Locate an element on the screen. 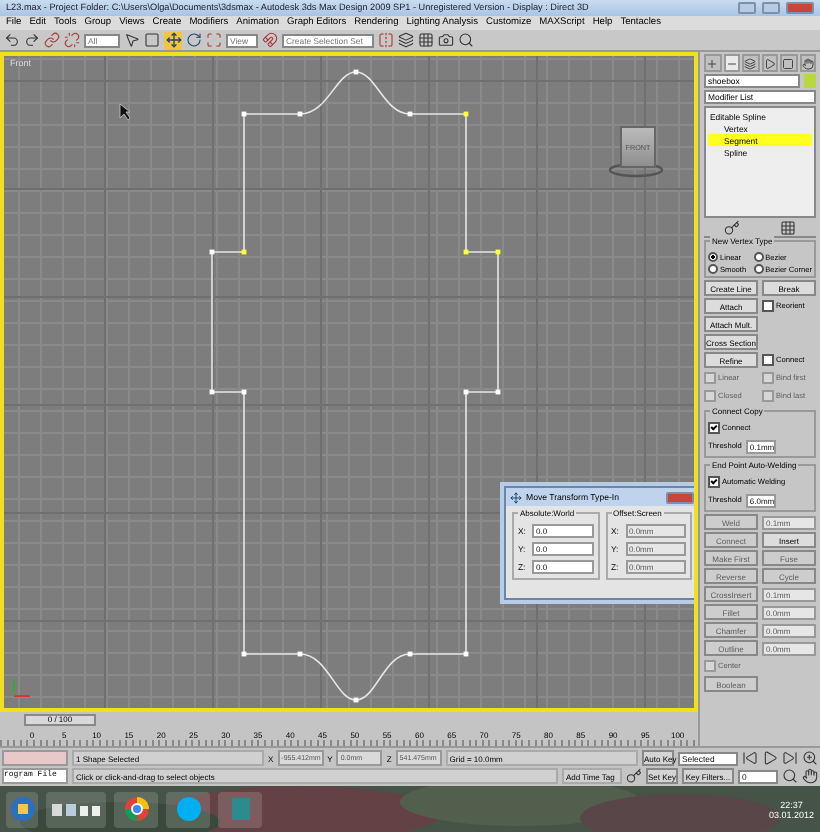  key-icon is located at coordinates (634, 776).